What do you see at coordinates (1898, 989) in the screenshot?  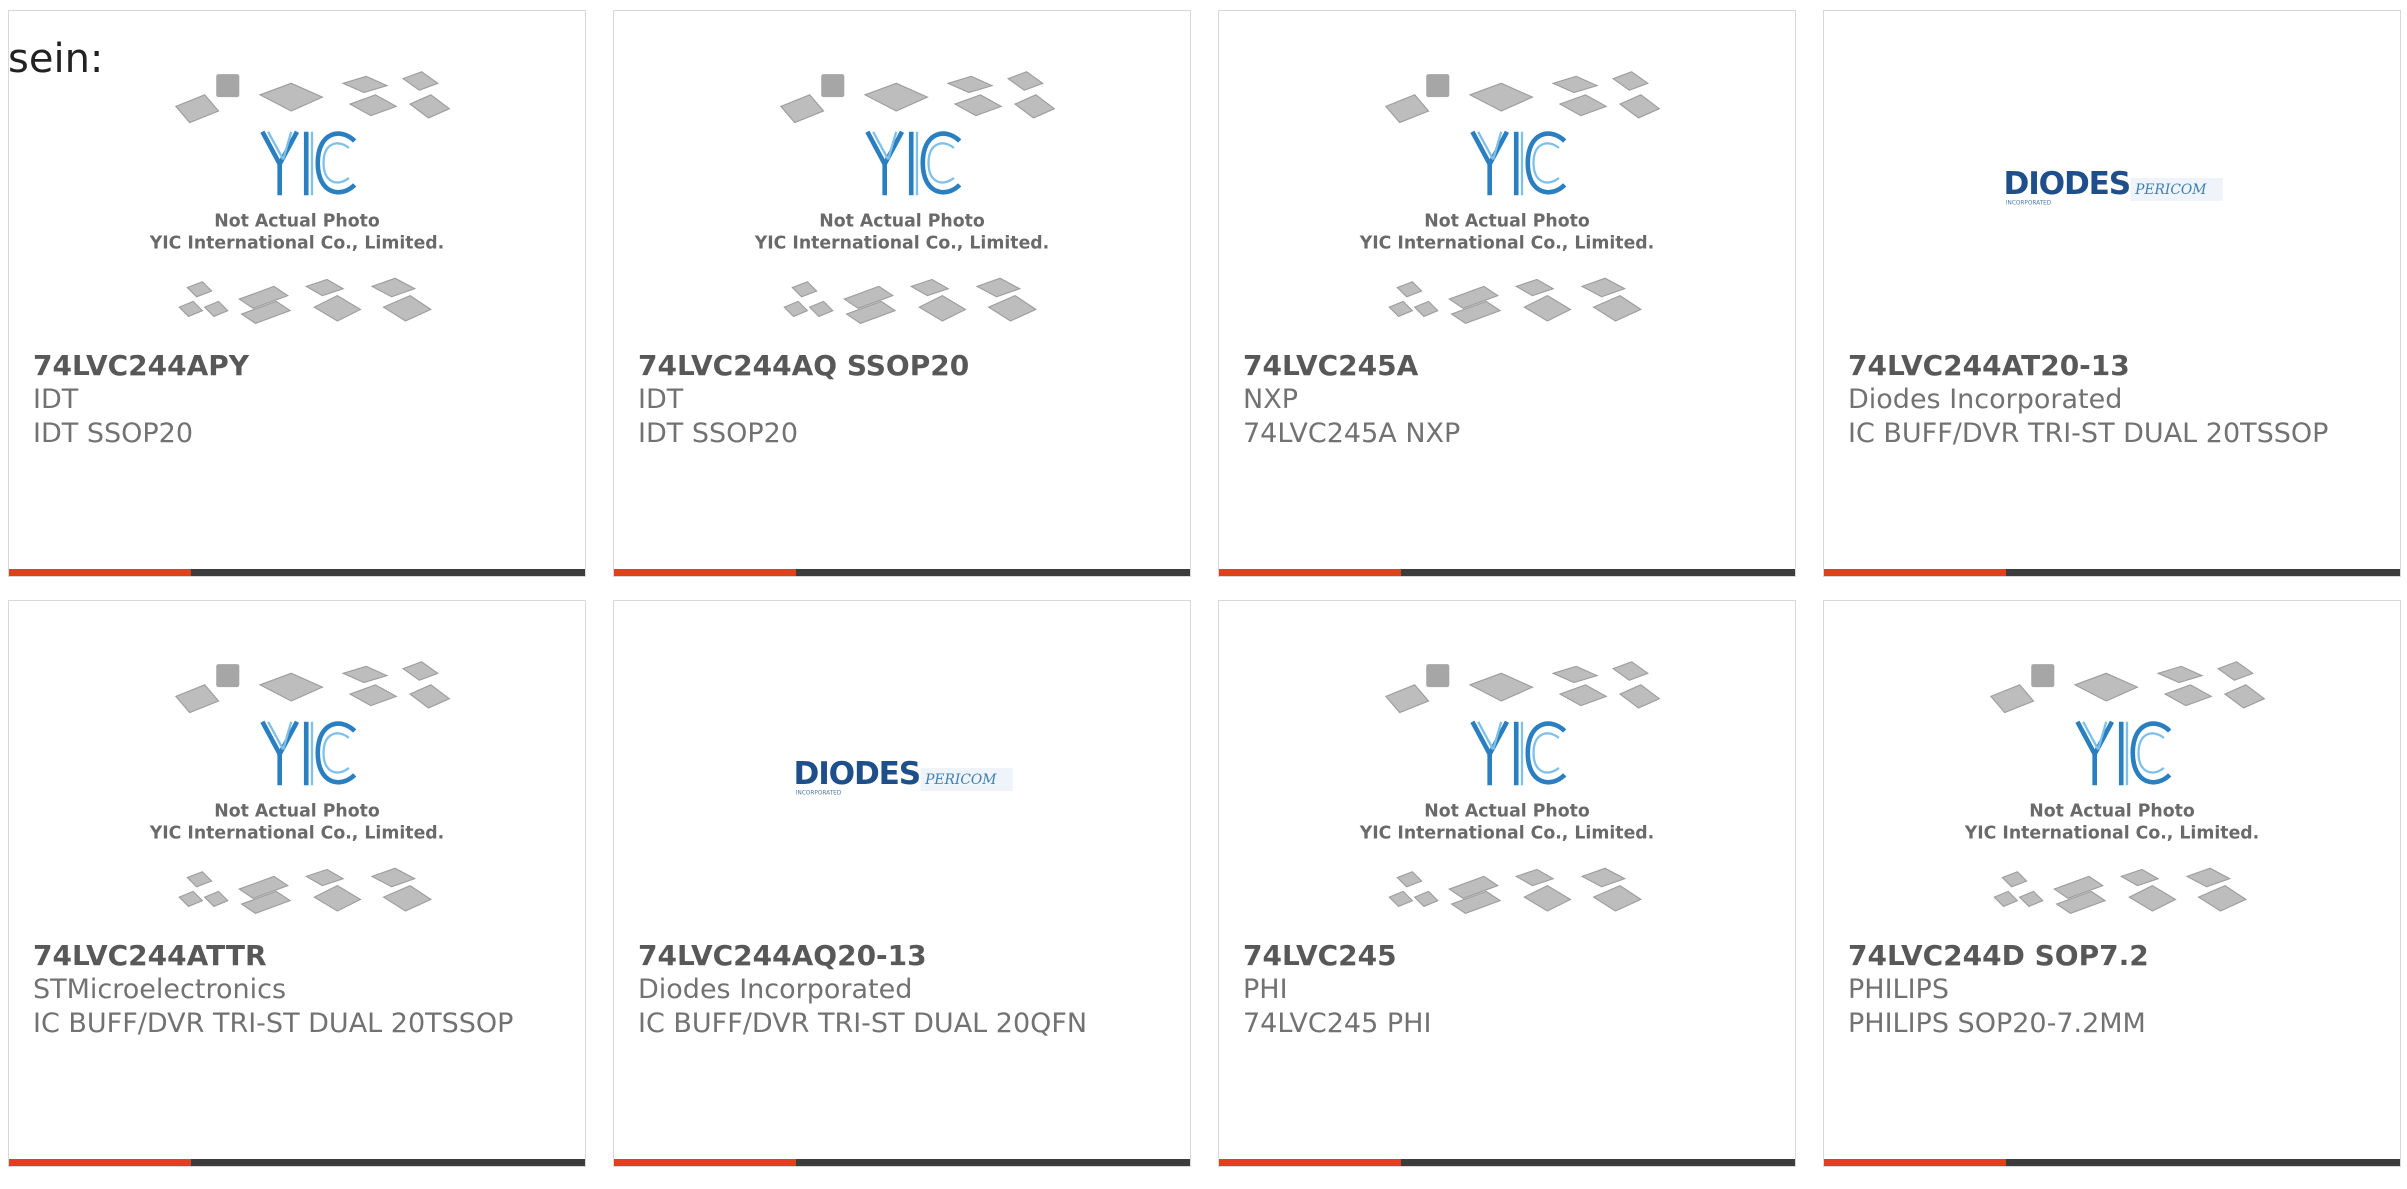 I see `product-manufacturer: PHILIPS` at bounding box center [1898, 989].